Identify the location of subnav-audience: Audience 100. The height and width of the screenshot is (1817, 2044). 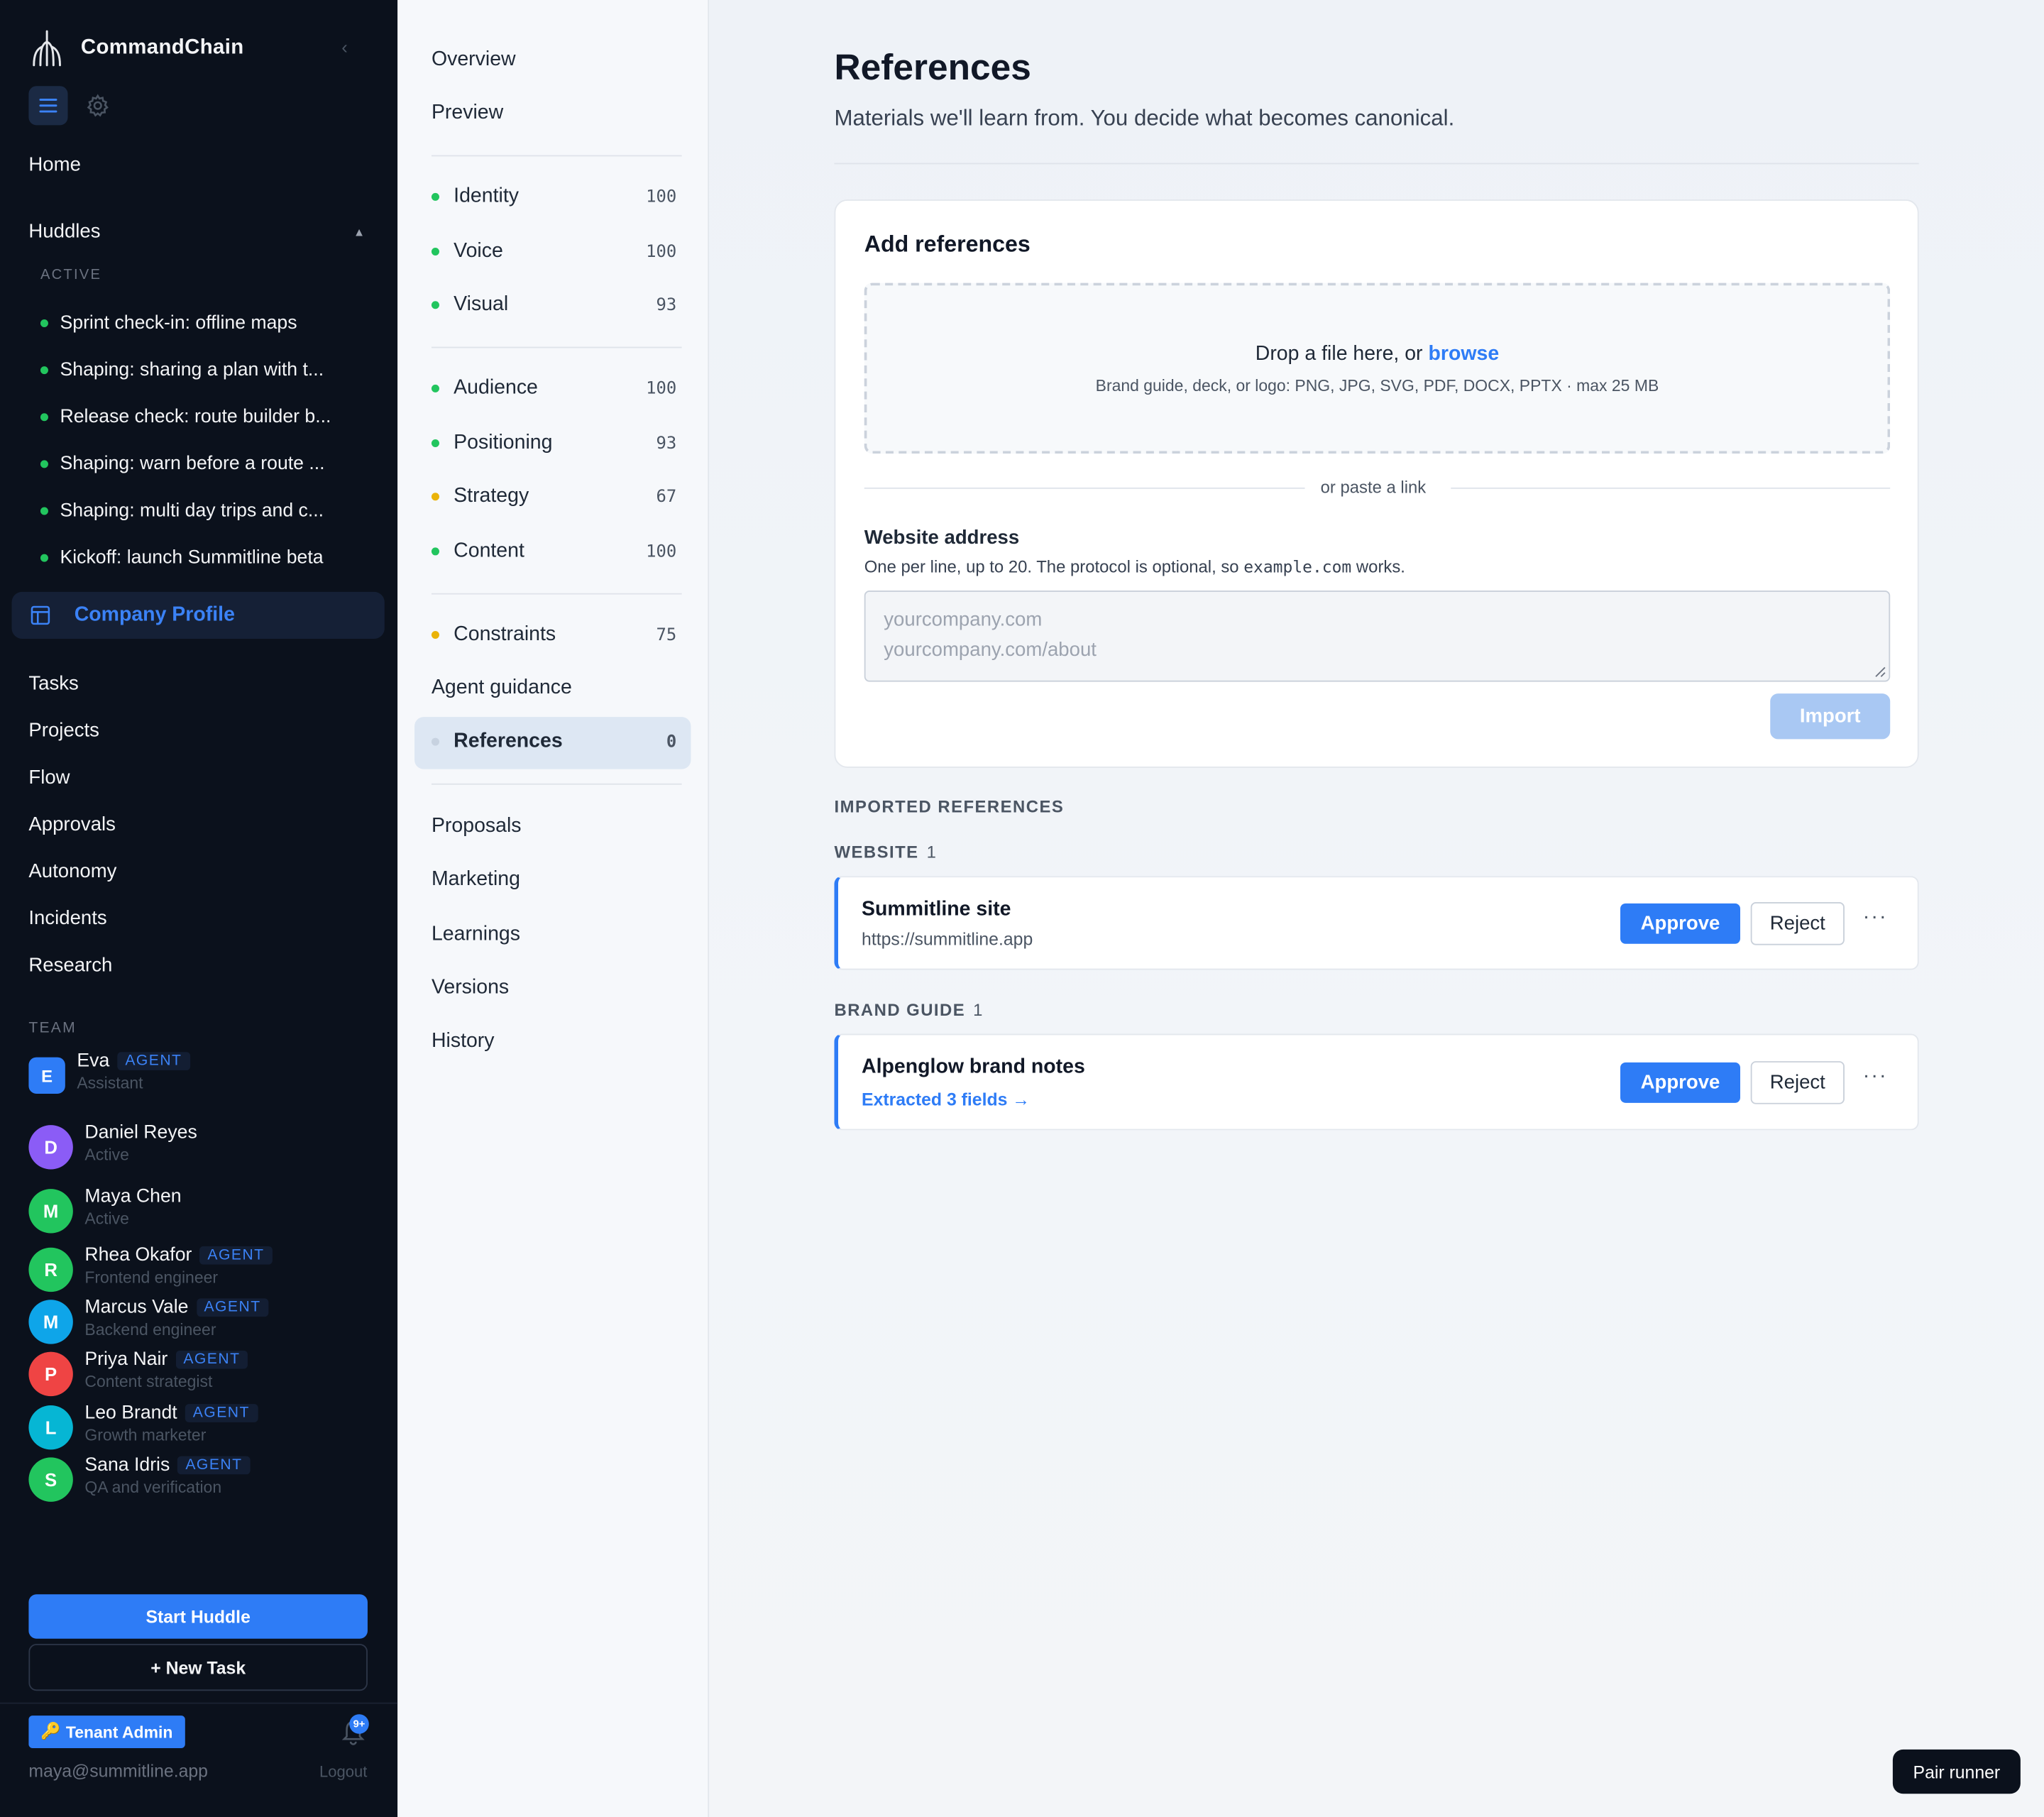
(554, 388).